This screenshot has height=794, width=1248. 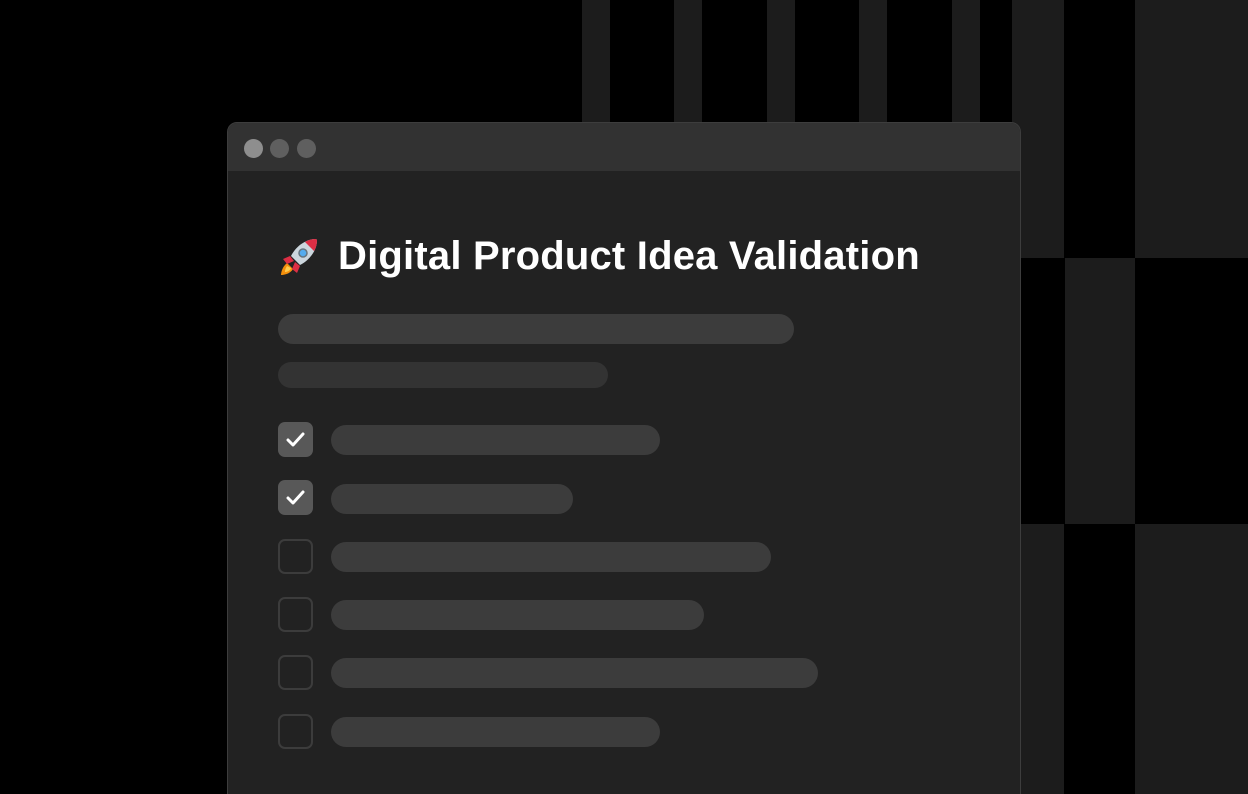 What do you see at coordinates (253, 148) in the screenshot?
I see `close-button` at bounding box center [253, 148].